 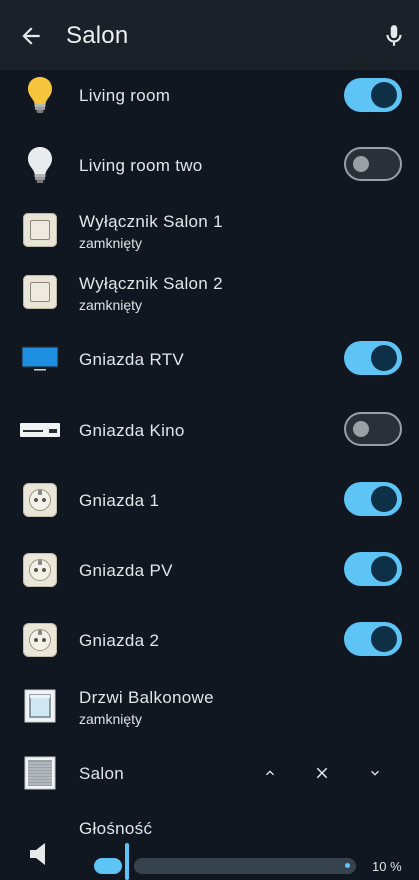 What do you see at coordinates (101, 773) in the screenshot?
I see `entity-label: Salon` at bounding box center [101, 773].